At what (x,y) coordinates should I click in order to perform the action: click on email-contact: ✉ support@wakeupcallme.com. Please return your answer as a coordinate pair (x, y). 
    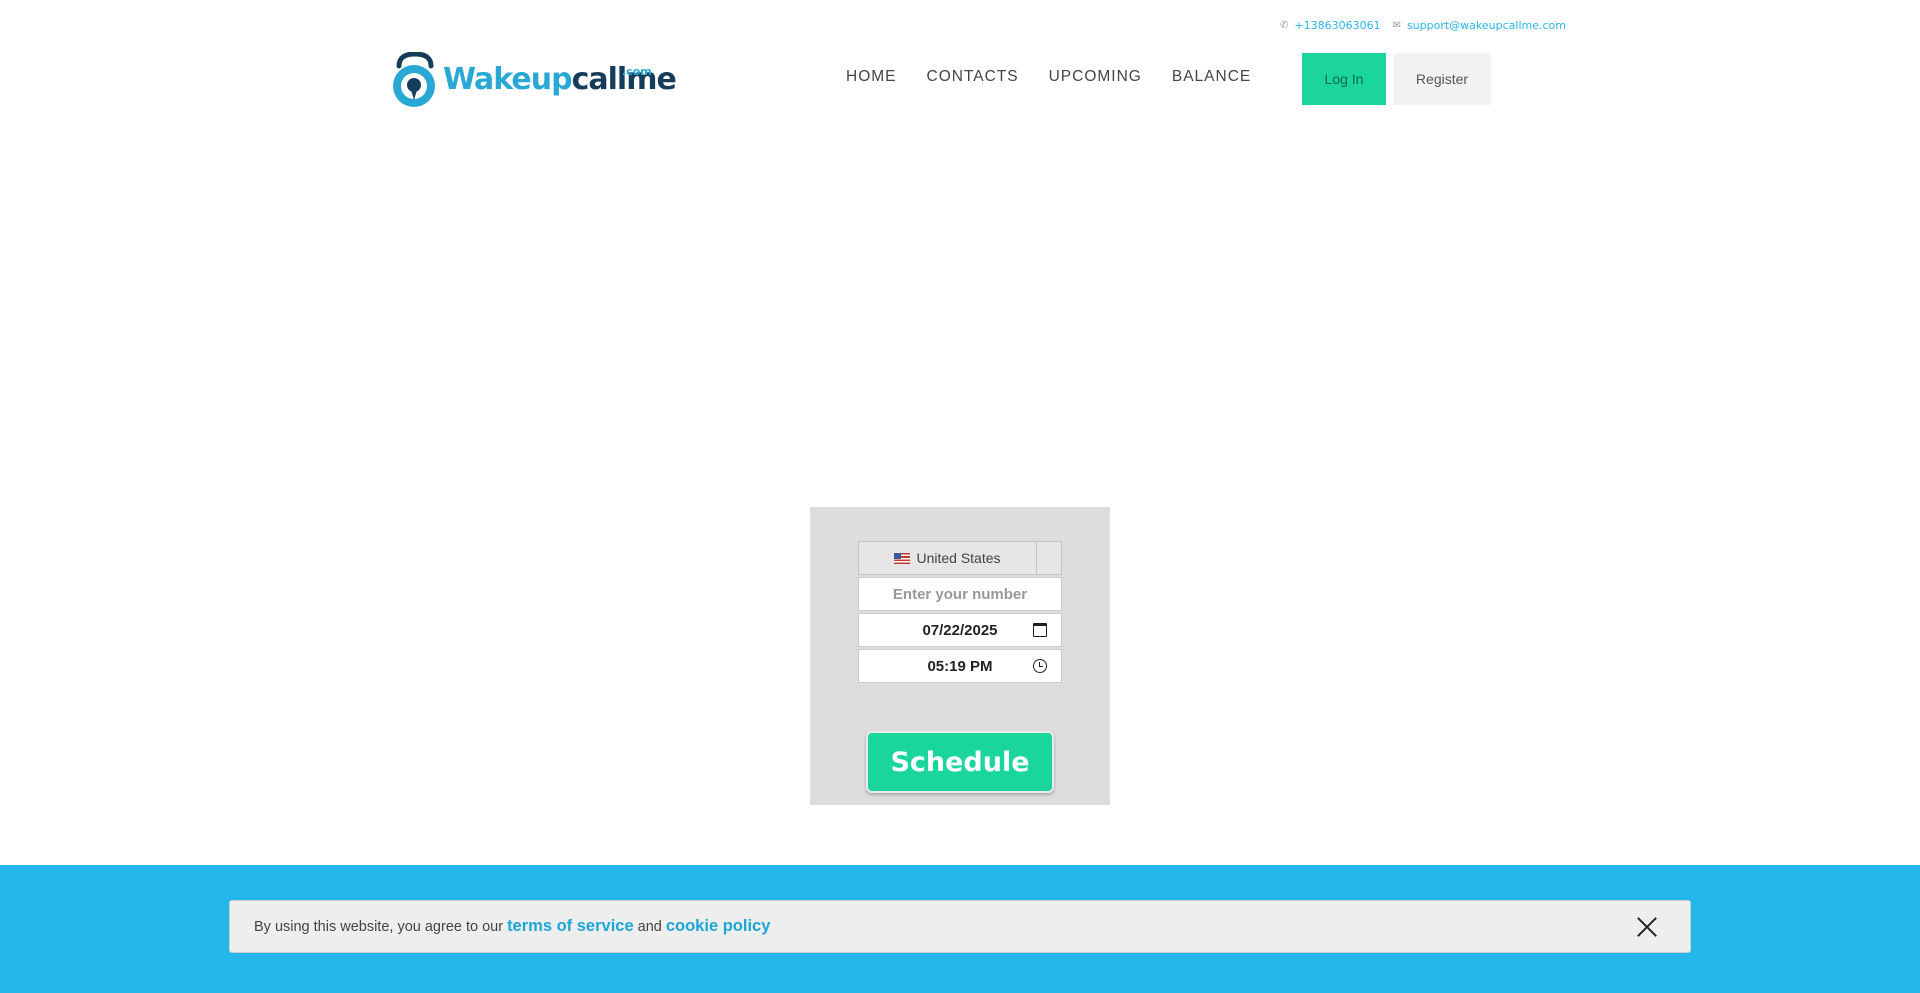
    Looking at the image, I should click on (1479, 25).